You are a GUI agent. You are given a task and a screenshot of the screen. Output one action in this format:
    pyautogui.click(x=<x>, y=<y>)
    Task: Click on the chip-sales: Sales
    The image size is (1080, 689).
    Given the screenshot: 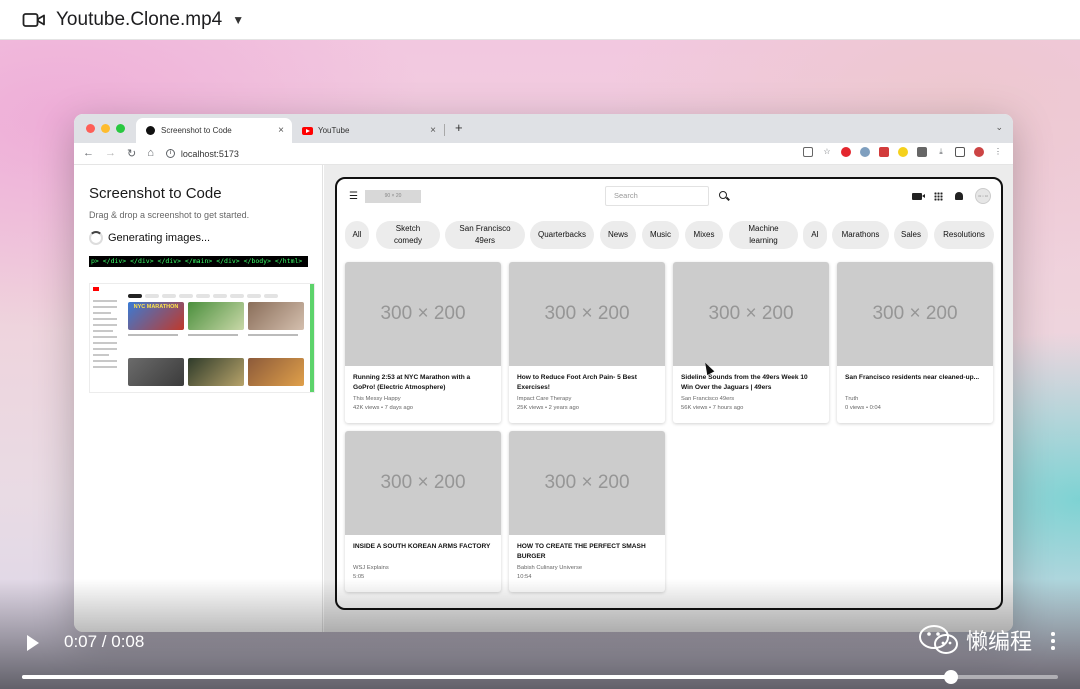 What is the action you would take?
    pyautogui.click(x=911, y=235)
    